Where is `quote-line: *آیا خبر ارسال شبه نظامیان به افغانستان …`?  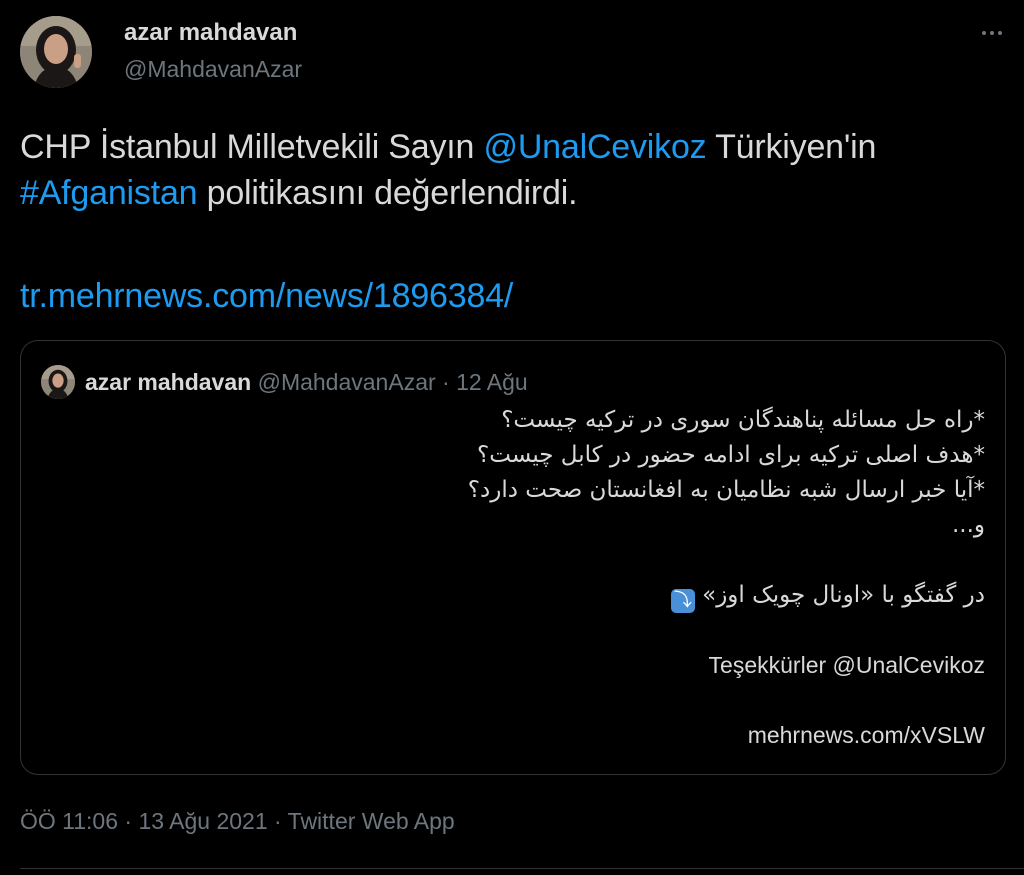
quote-line: *آیا خبر ارسال شبه نظامیان به افغانستان … is located at coordinates (726, 490).